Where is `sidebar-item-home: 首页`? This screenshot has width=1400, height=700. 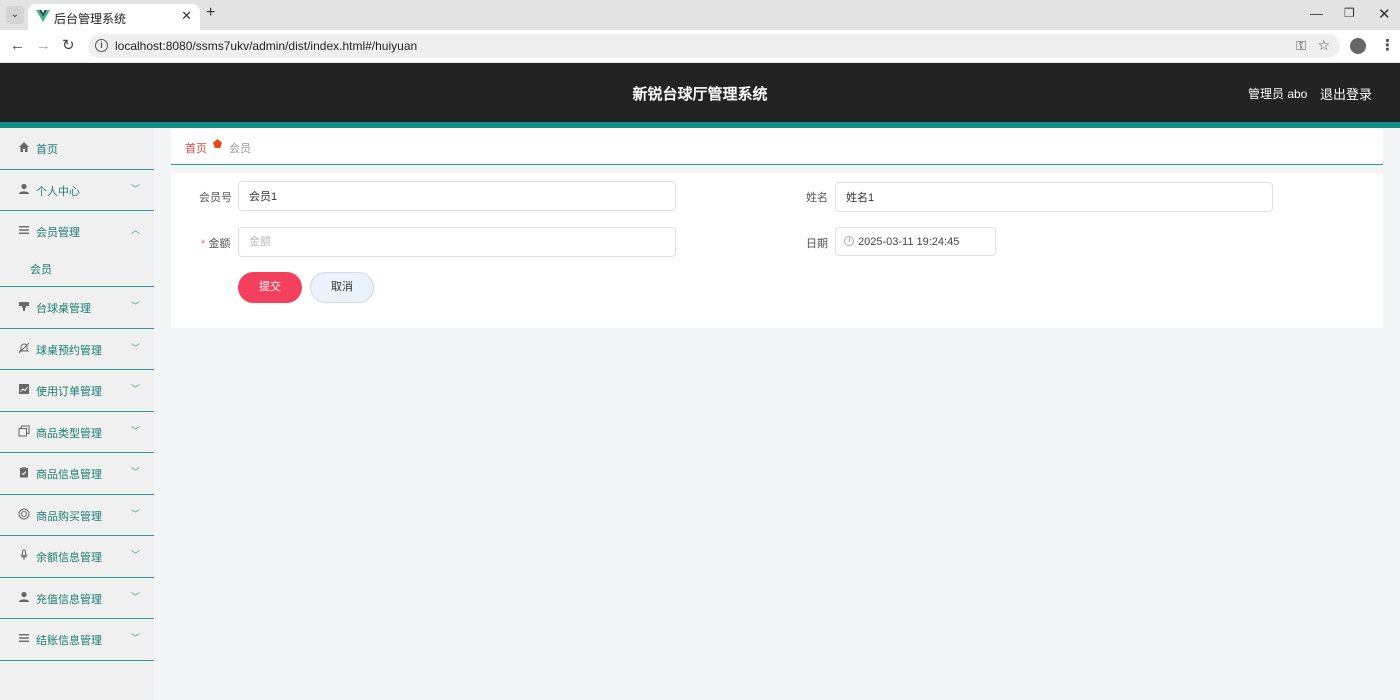
sidebar-item-home: 首页 is located at coordinates (77, 149).